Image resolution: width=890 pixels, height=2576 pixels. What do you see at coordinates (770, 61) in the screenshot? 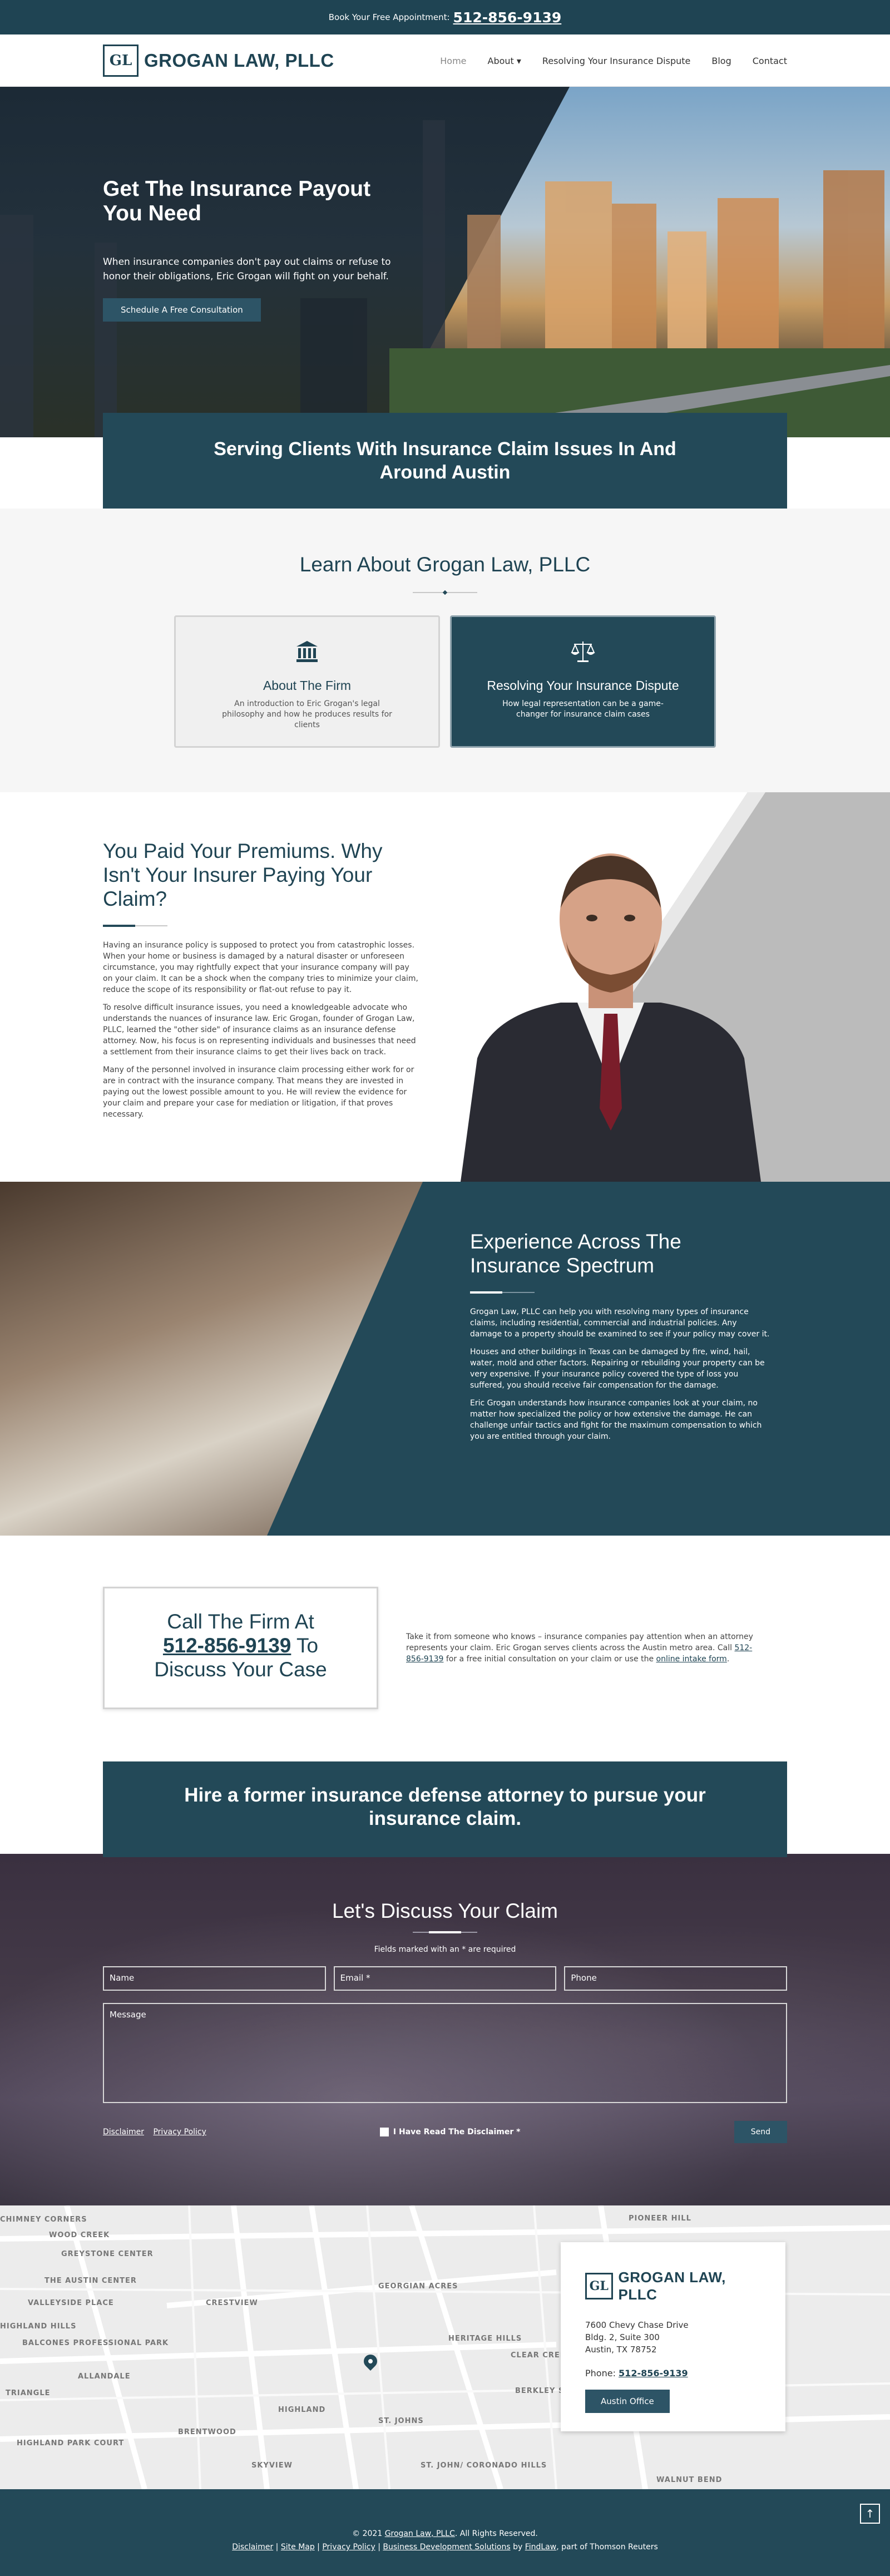
I see `nav-contact: Contact` at bounding box center [770, 61].